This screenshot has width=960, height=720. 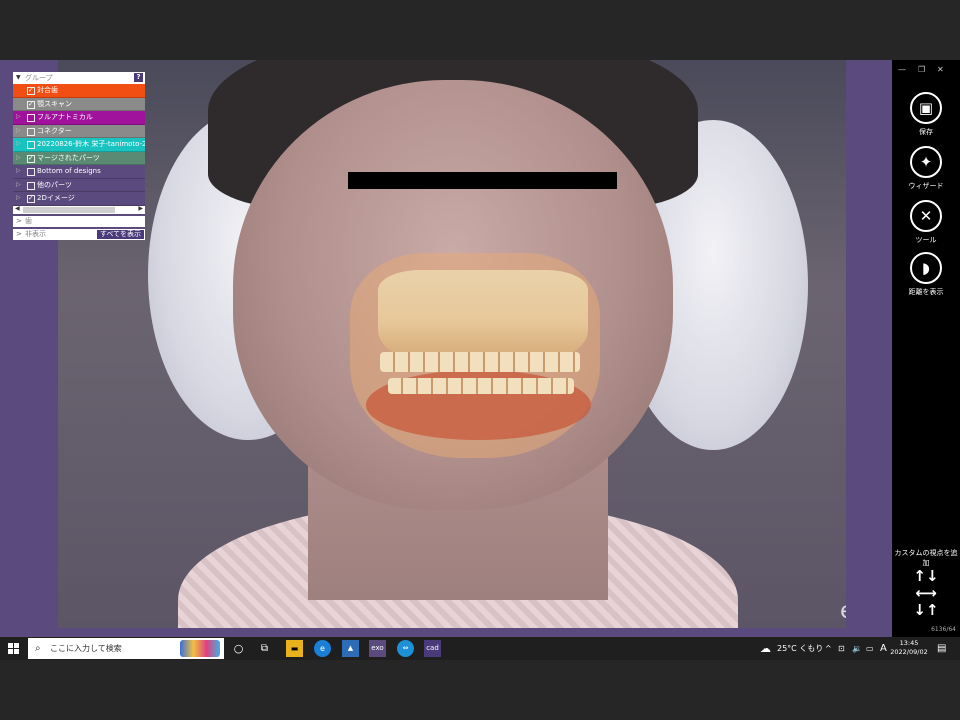 What do you see at coordinates (828, 648) in the screenshot?
I see `tray-chevron-icon: ^` at bounding box center [828, 648].